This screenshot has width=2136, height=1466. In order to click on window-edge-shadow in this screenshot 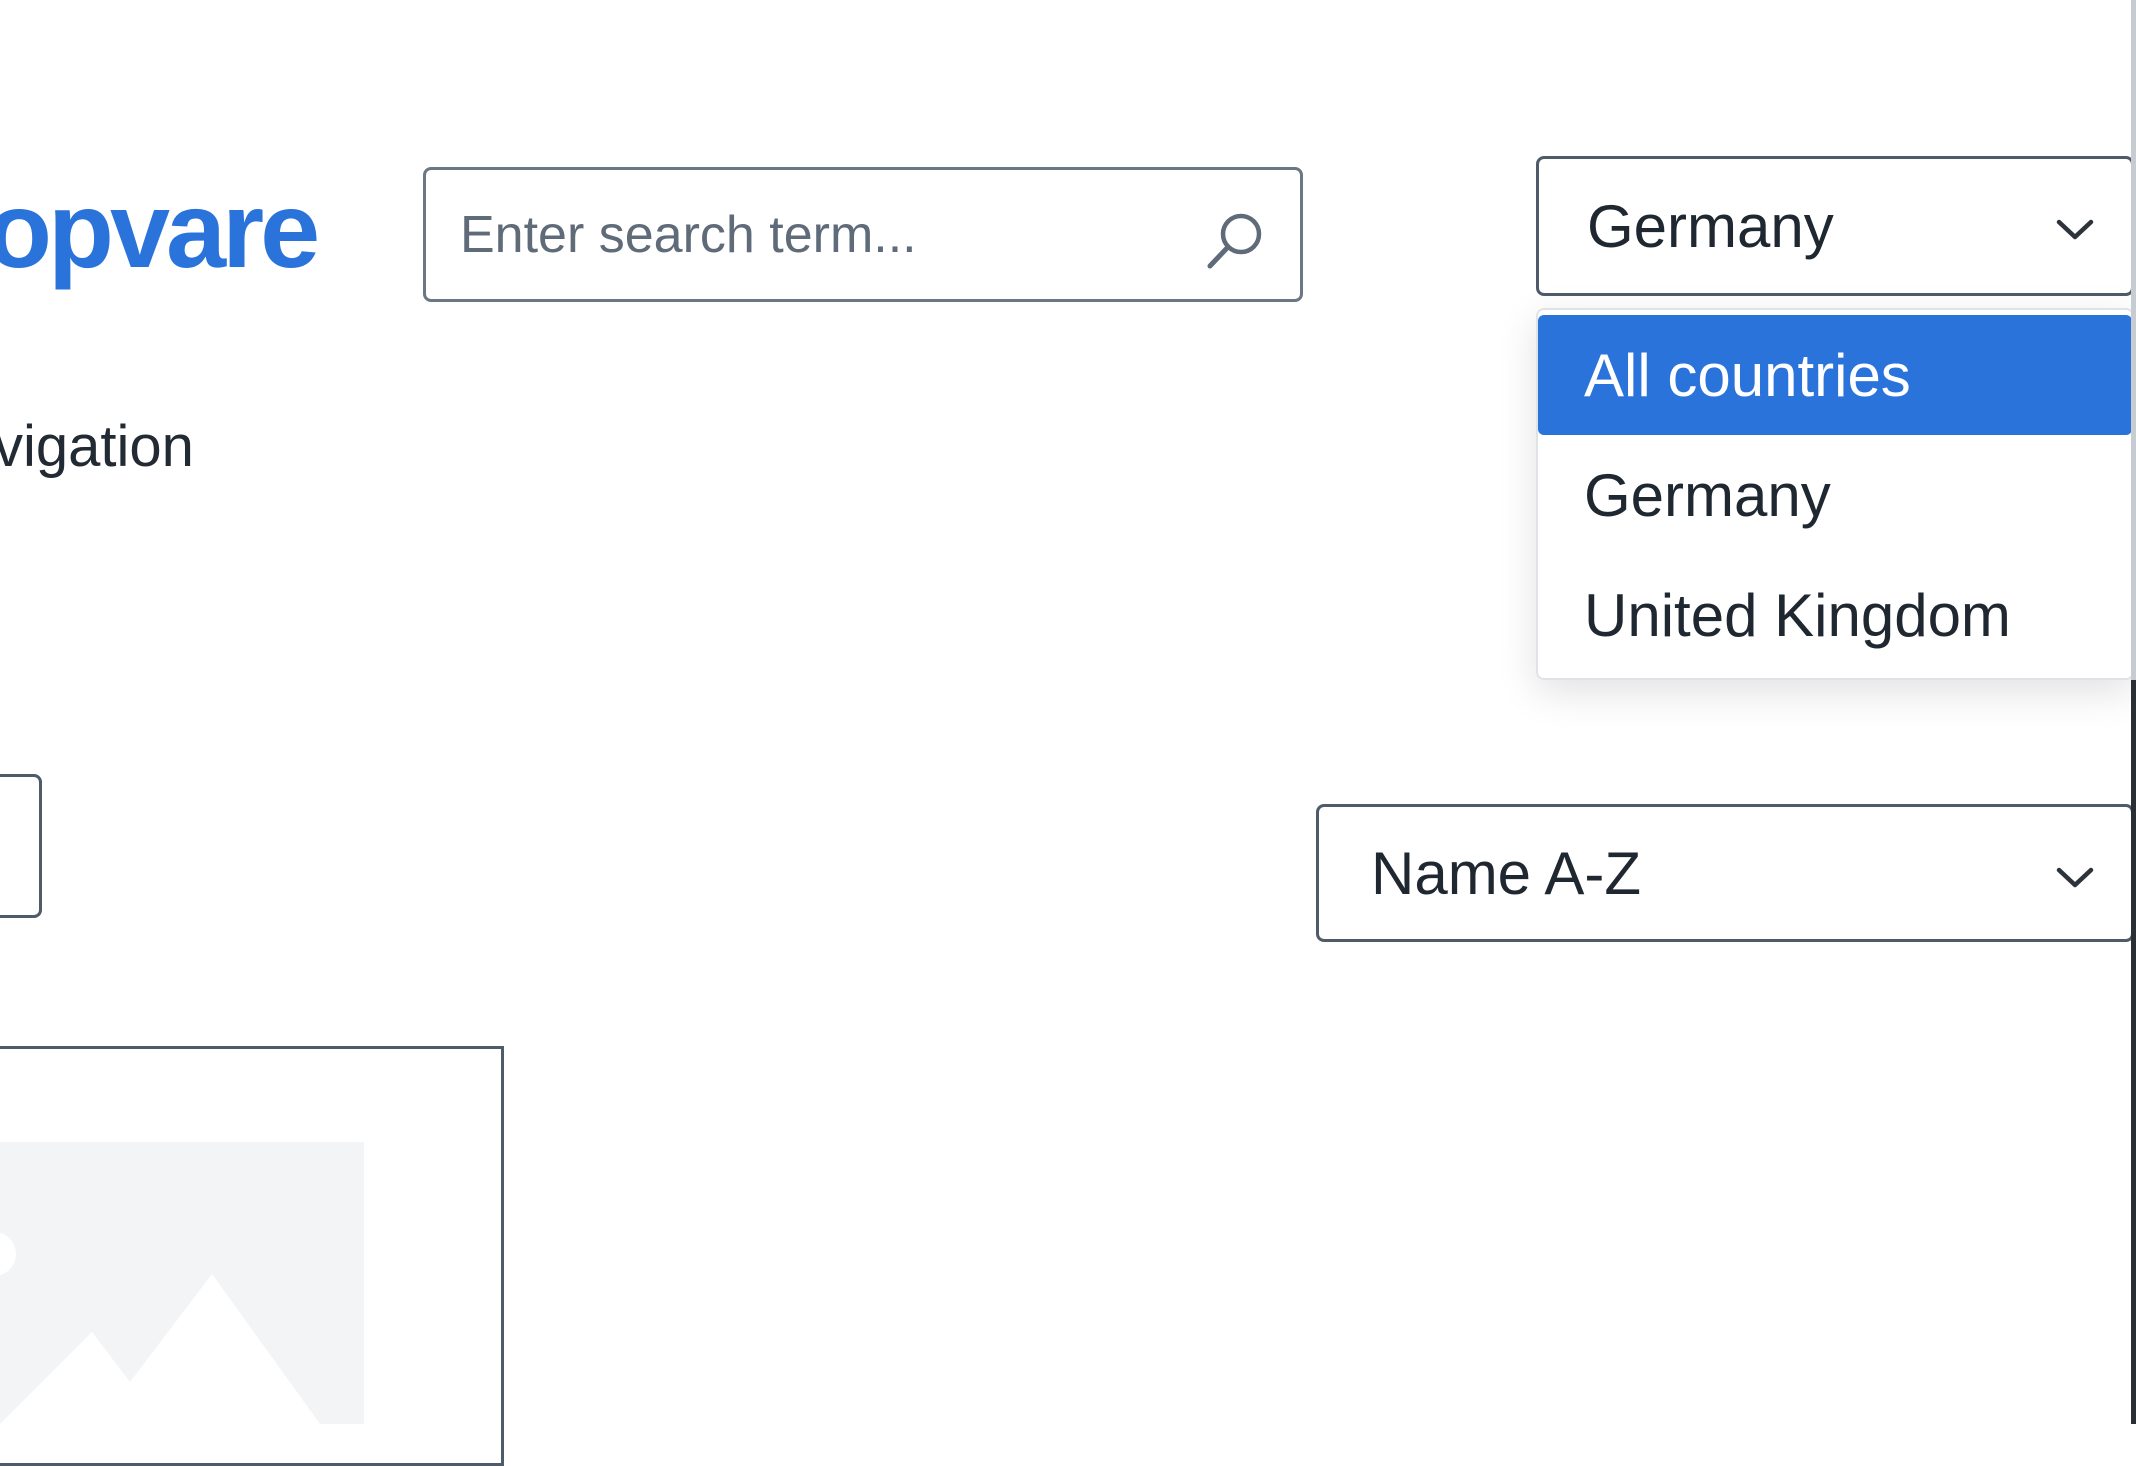, I will do `click(2133, 1052)`.